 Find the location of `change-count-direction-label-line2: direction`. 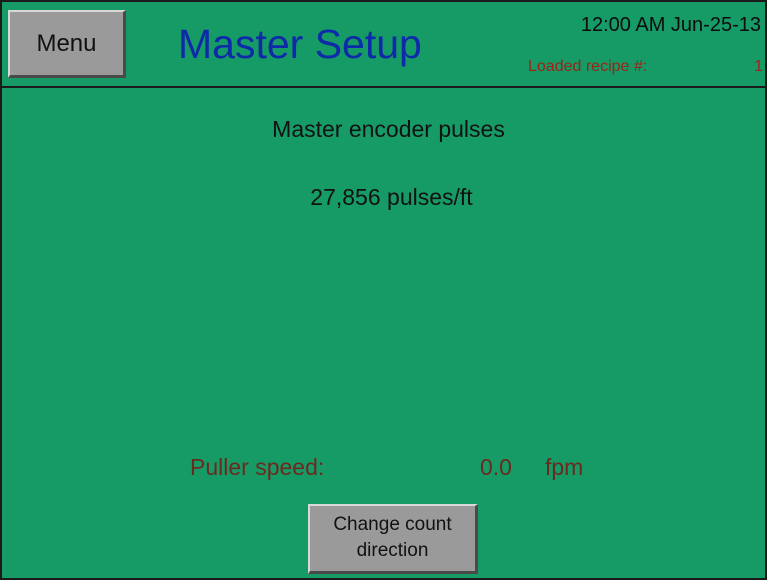

change-count-direction-label-line2: direction is located at coordinates (392, 550).